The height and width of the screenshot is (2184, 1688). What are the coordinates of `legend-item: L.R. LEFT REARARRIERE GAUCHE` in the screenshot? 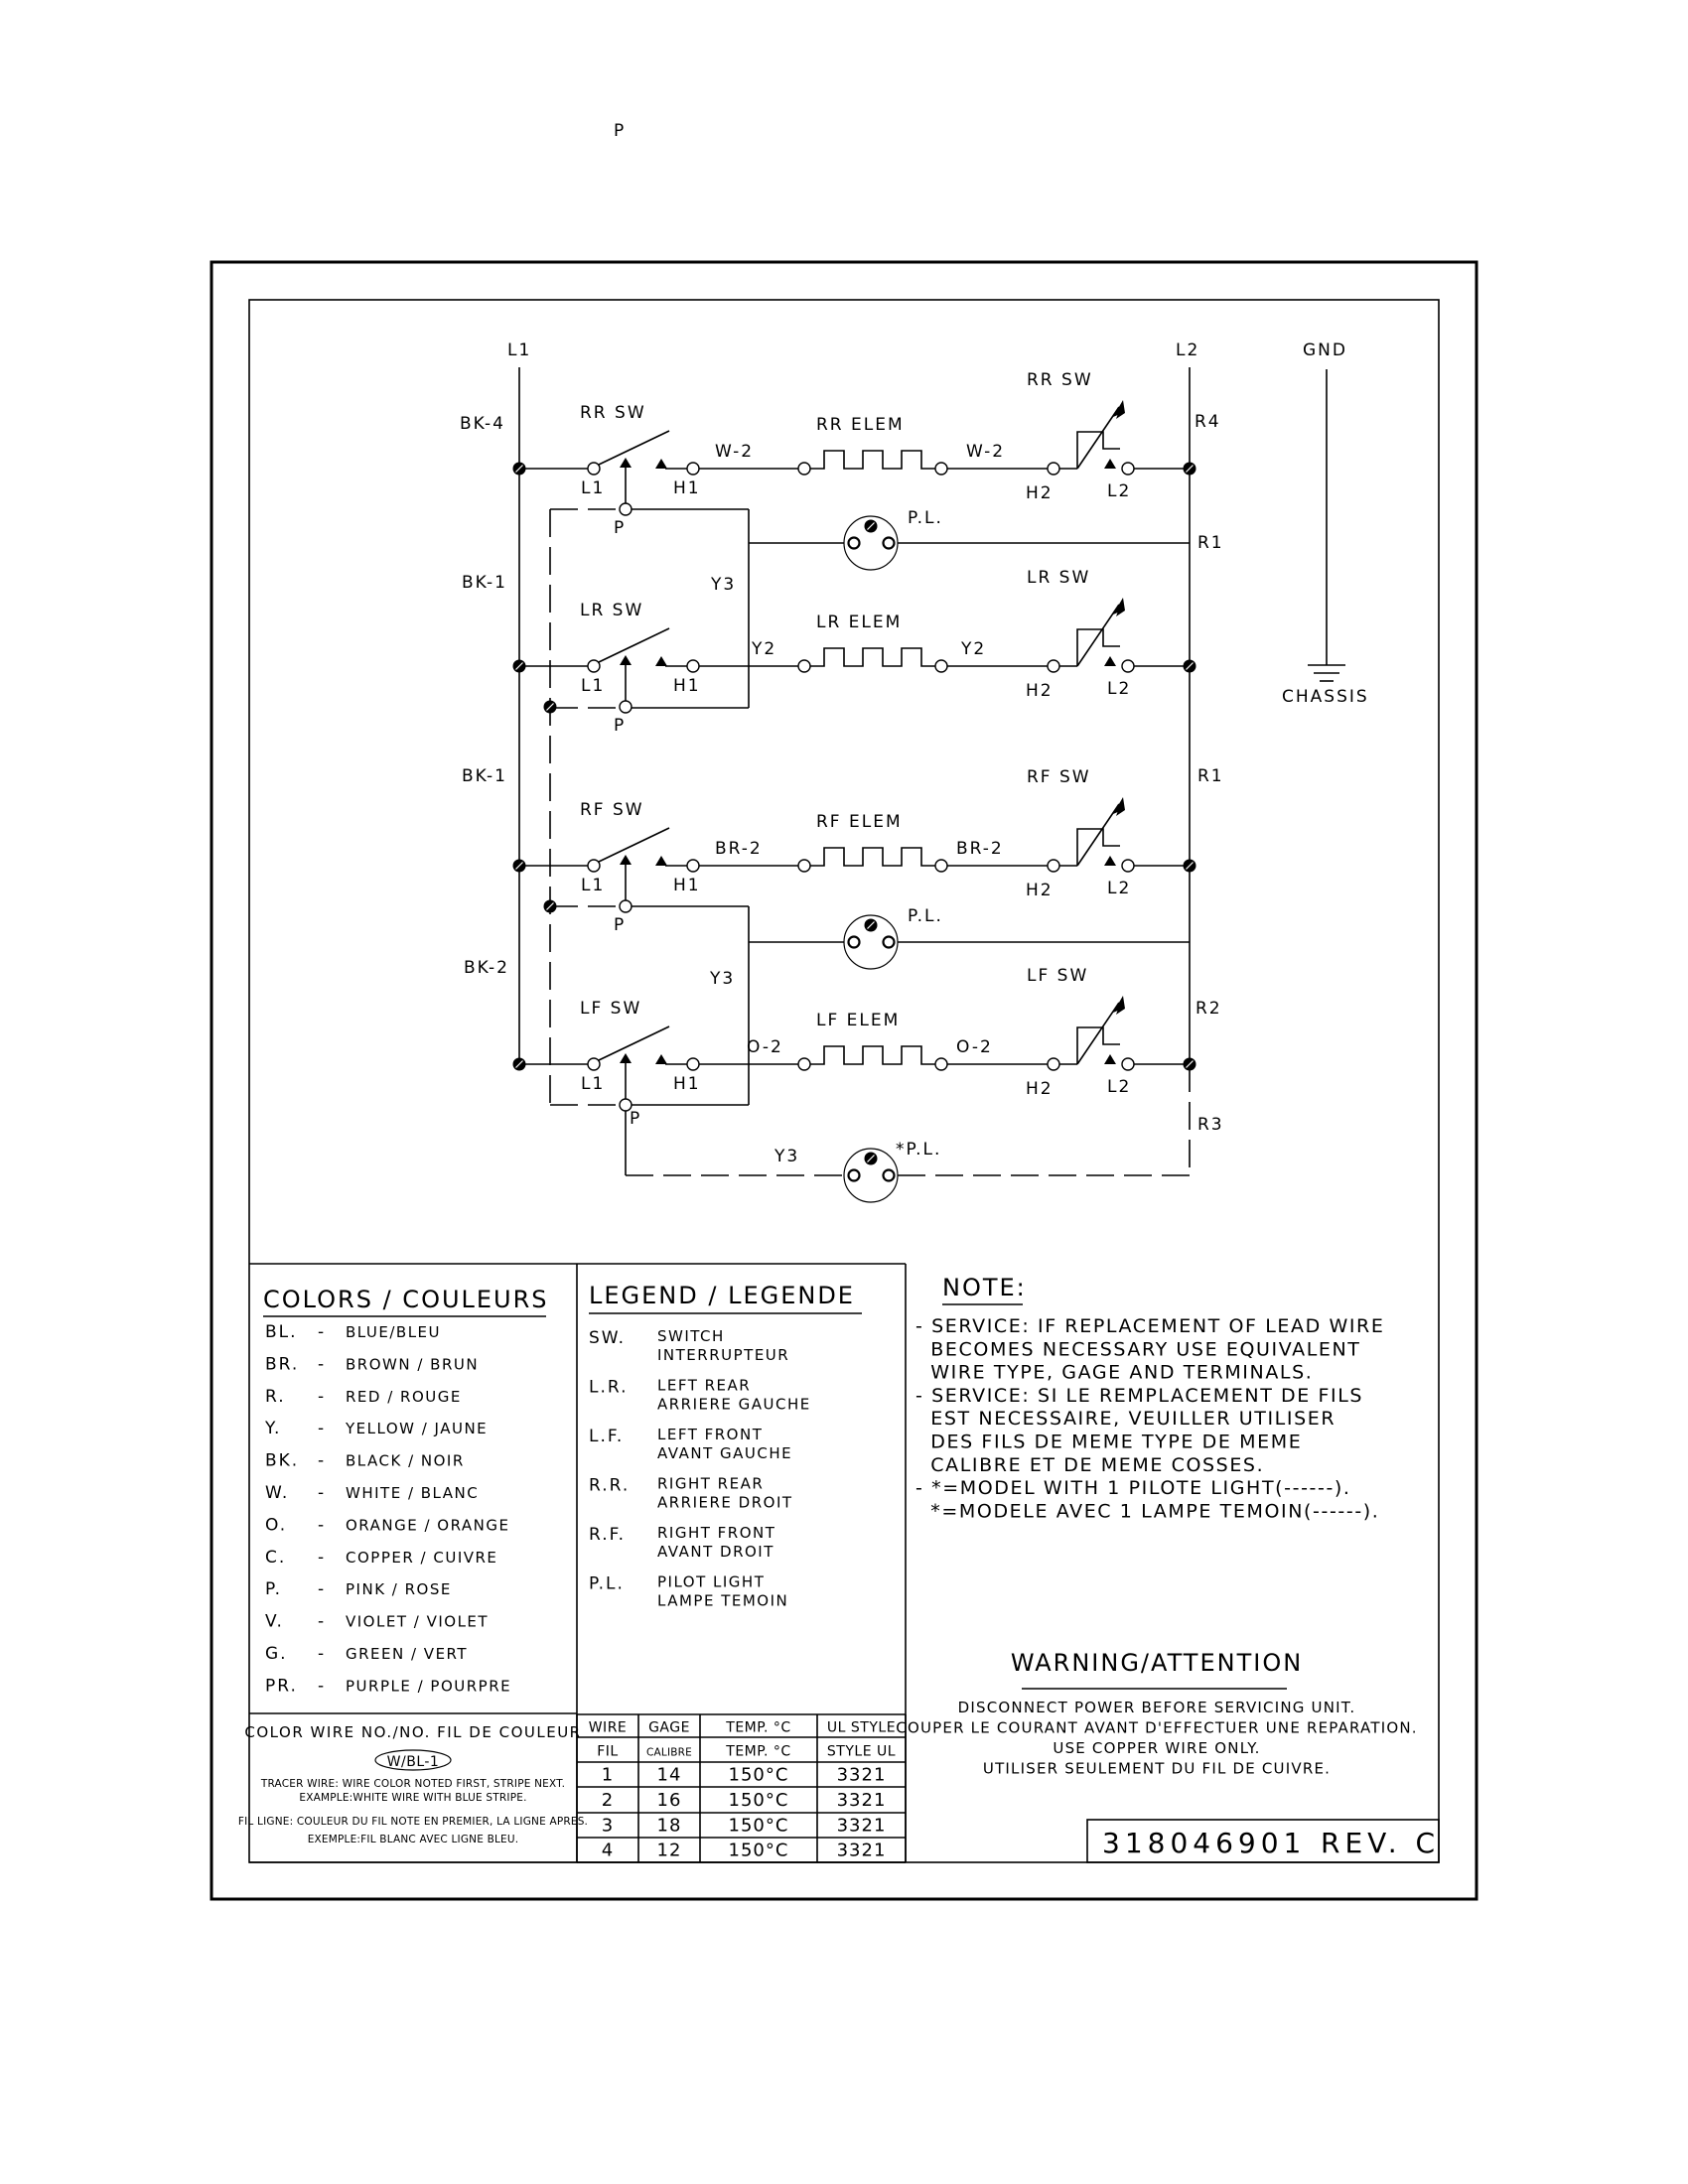 It's located at (699, 1395).